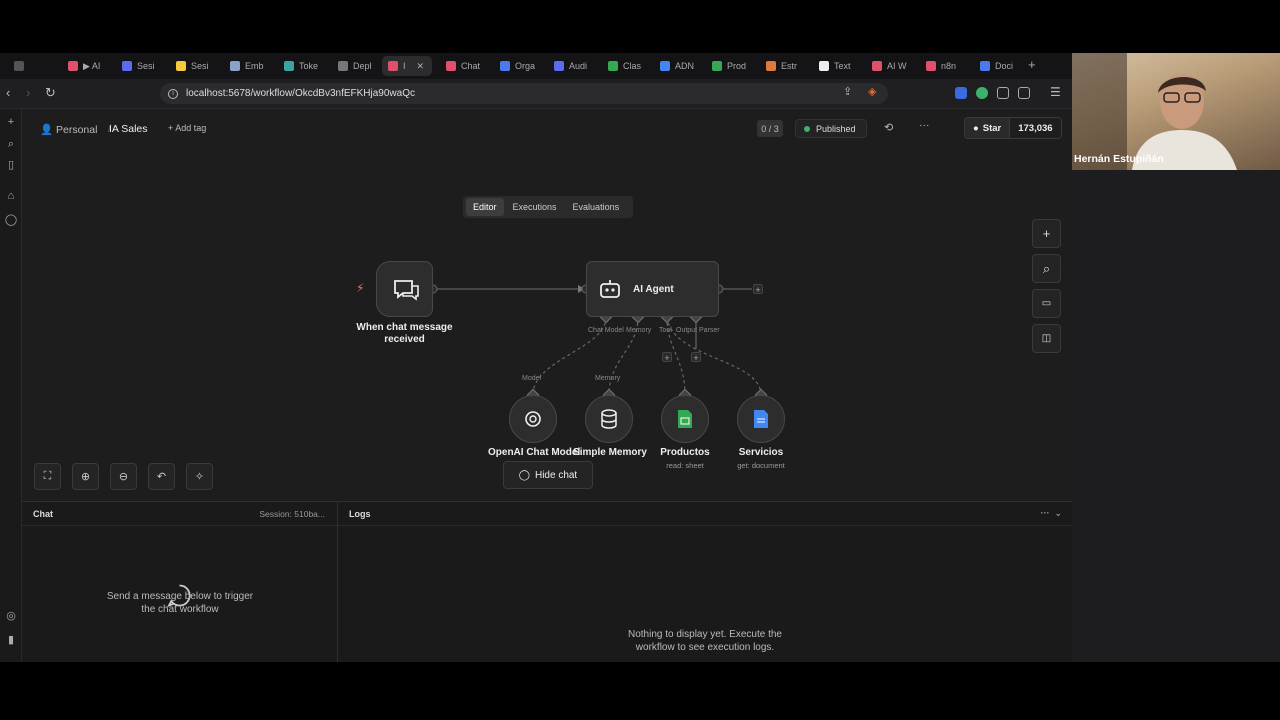 This screenshot has width=1280, height=720. I want to click on database-icon, so click(609, 419).